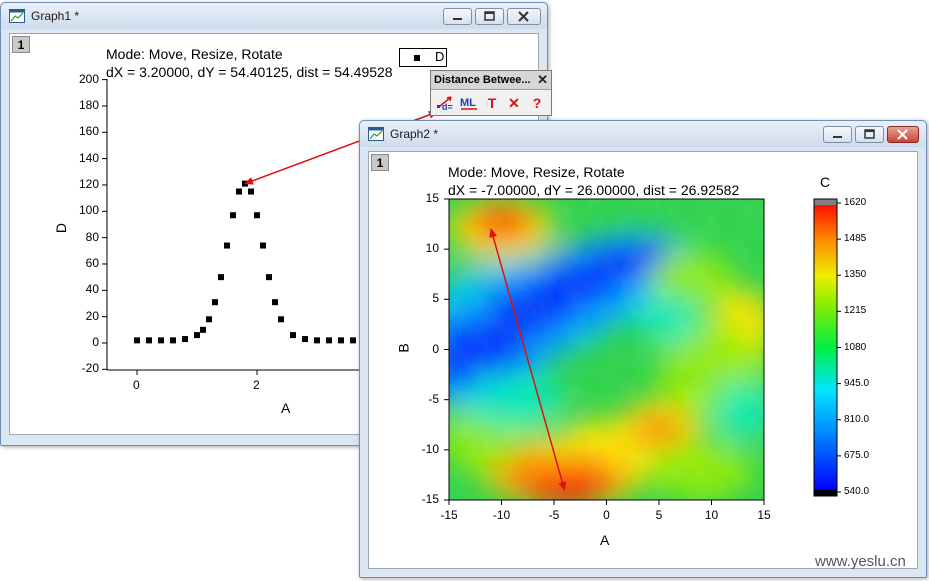 This screenshot has width=929, height=581. What do you see at coordinates (542, 80) in the screenshot?
I see `toolbar-close-icon: ✕` at bounding box center [542, 80].